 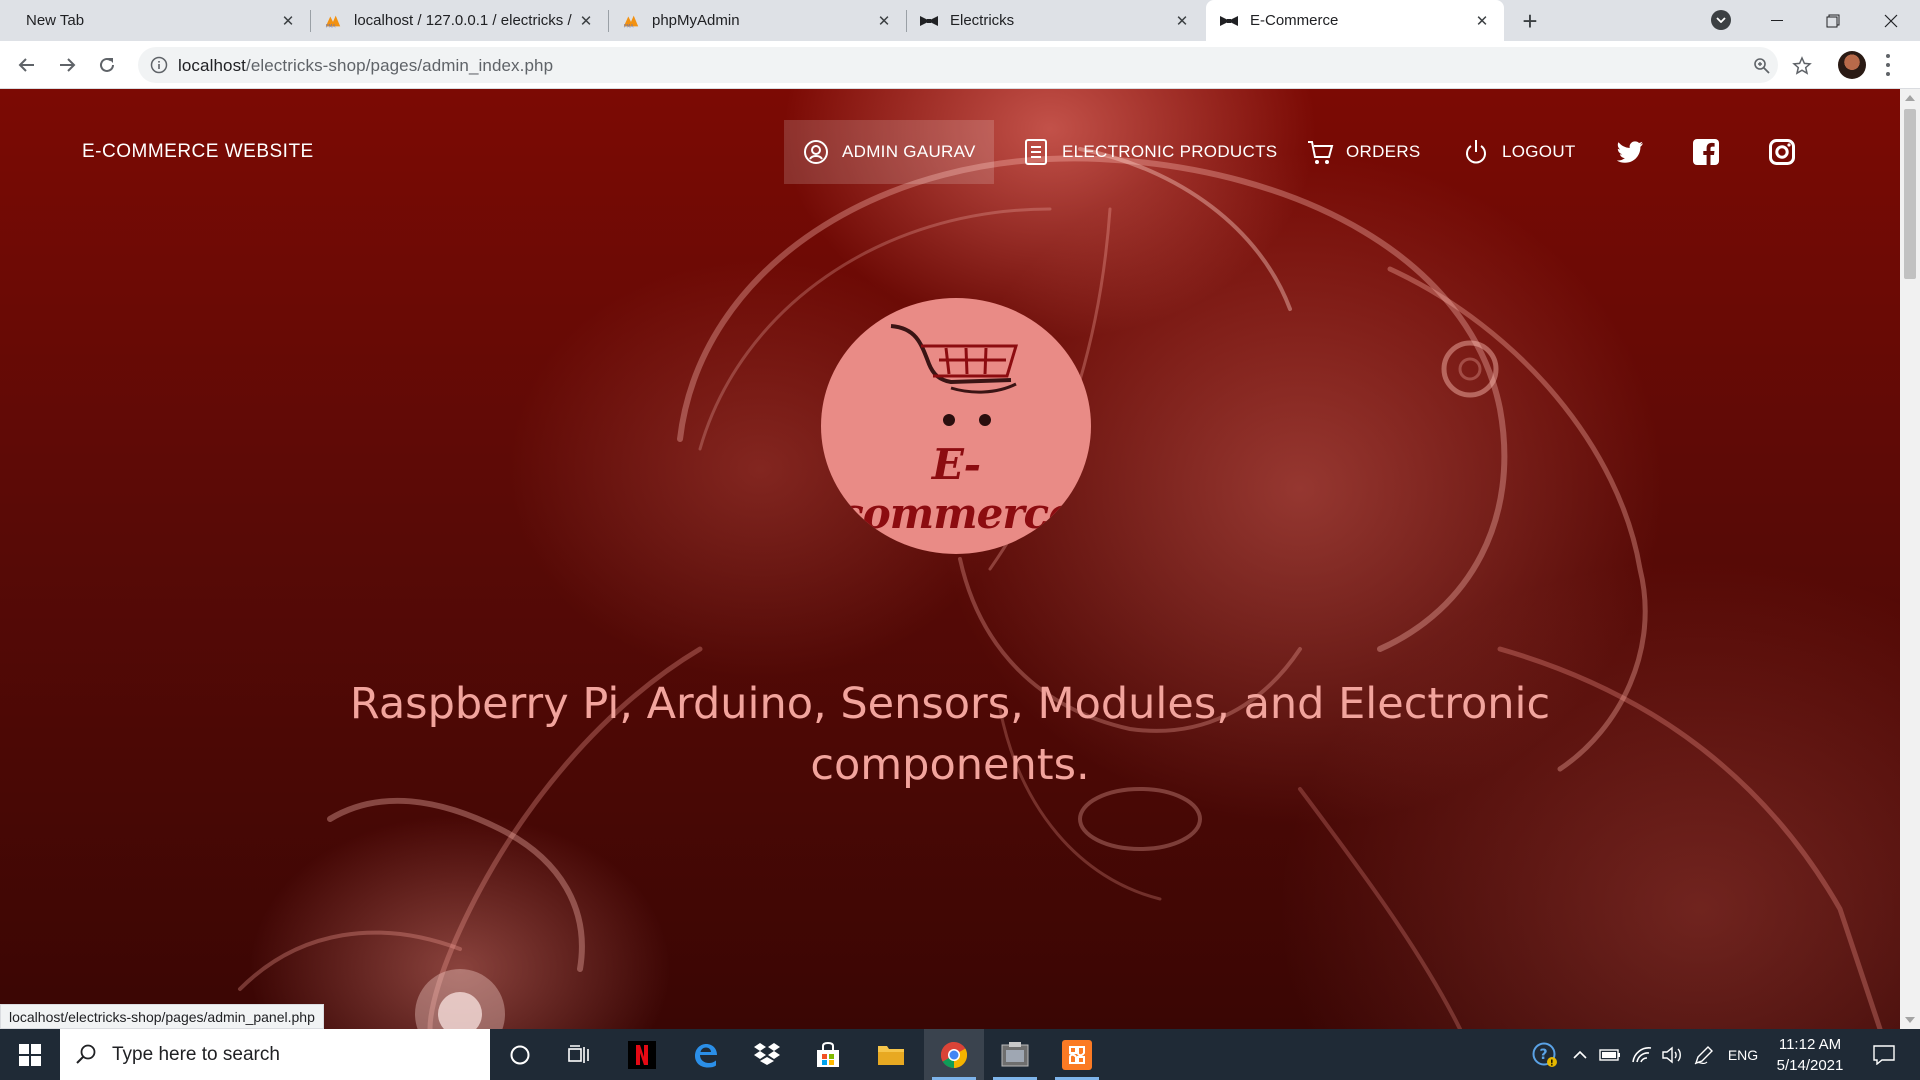 I want to click on forward-arrow-icon, so click(x=67, y=65).